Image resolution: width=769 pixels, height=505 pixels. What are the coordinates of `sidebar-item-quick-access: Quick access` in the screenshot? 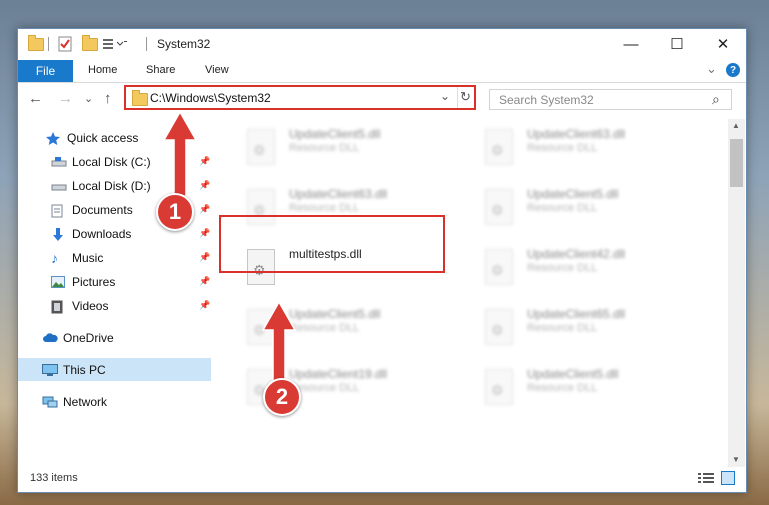 It's located at (114, 137).